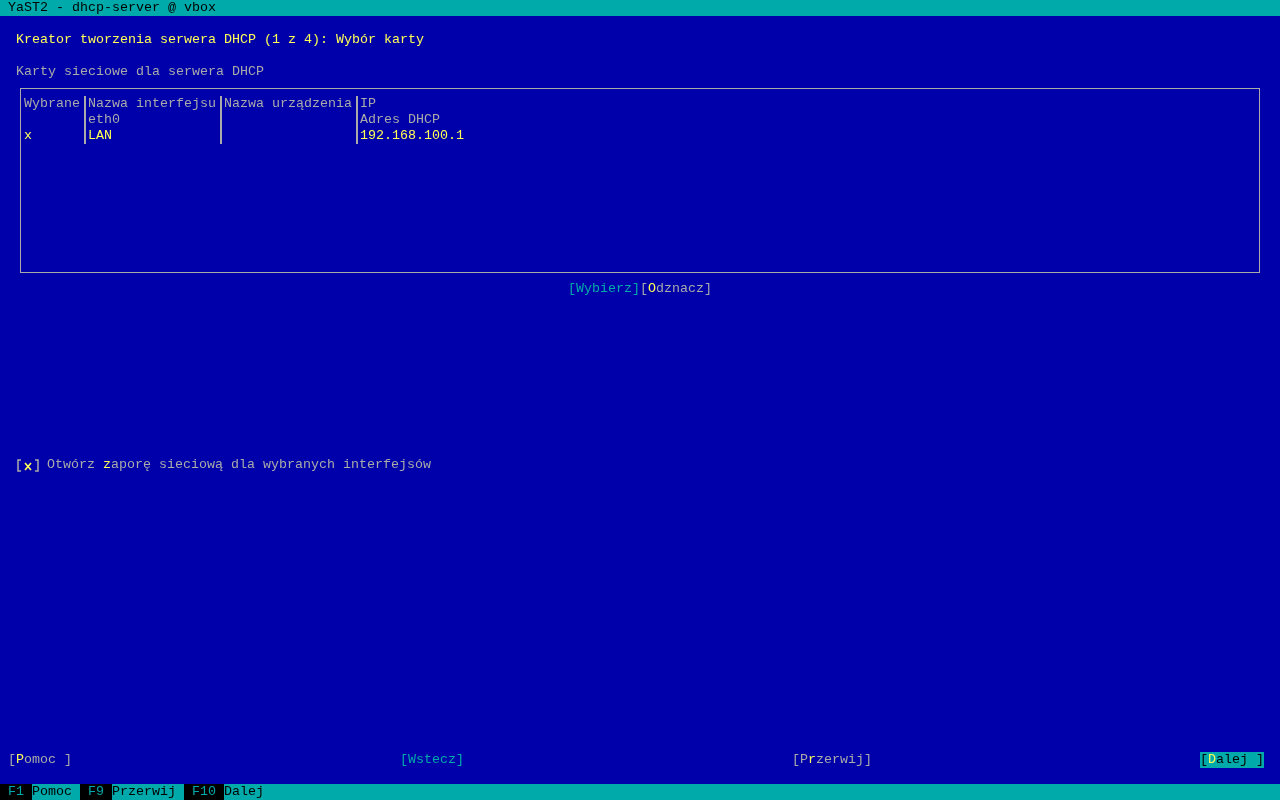 The height and width of the screenshot is (800, 1280). What do you see at coordinates (640, 120) in the screenshot?
I see `table-row: eth0 Adres DHCP` at bounding box center [640, 120].